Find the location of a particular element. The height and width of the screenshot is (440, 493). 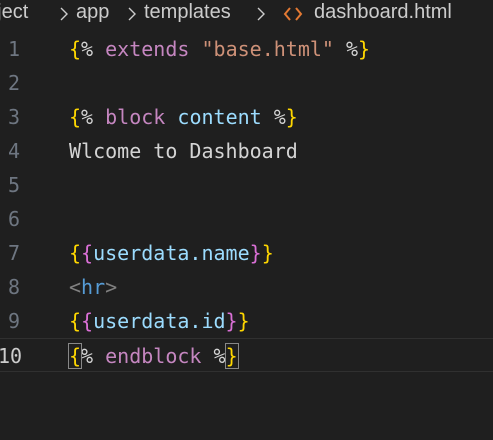

code-token: hr is located at coordinates (93, 287).